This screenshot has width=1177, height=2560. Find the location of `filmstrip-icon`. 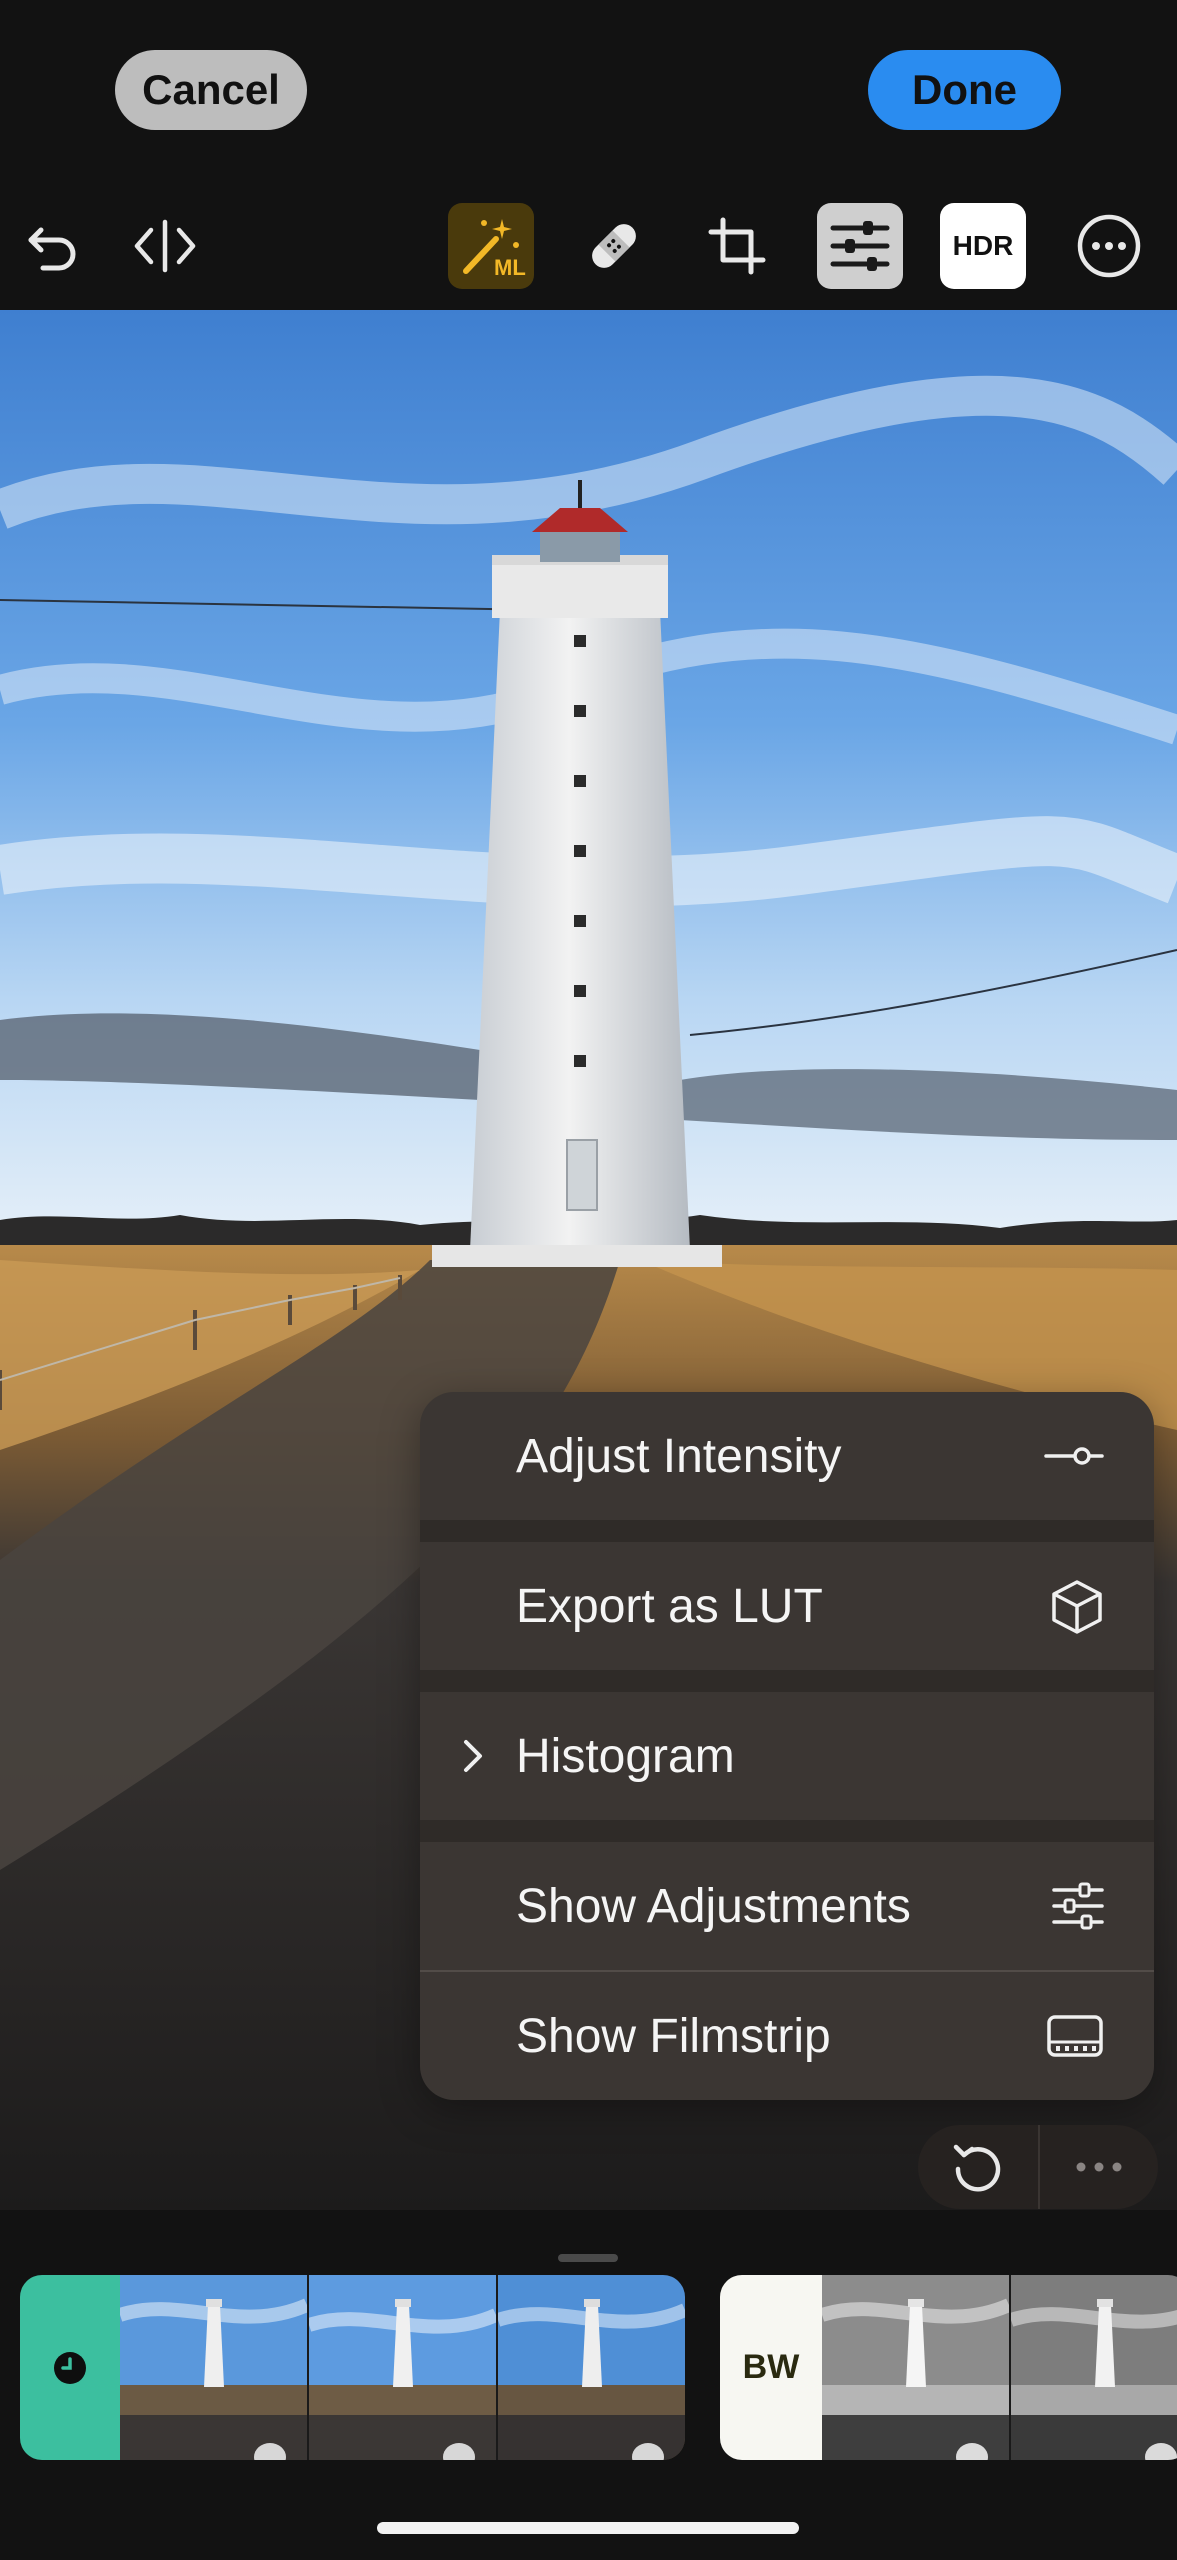

filmstrip-icon is located at coordinates (1075, 2036).